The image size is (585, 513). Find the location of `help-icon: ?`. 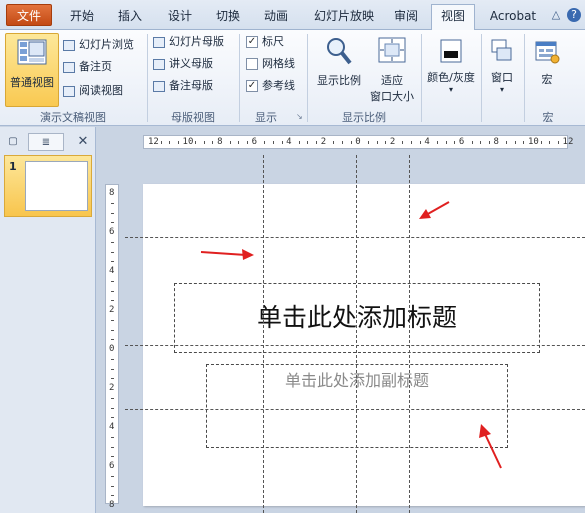

help-icon: ? is located at coordinates (574, 15).